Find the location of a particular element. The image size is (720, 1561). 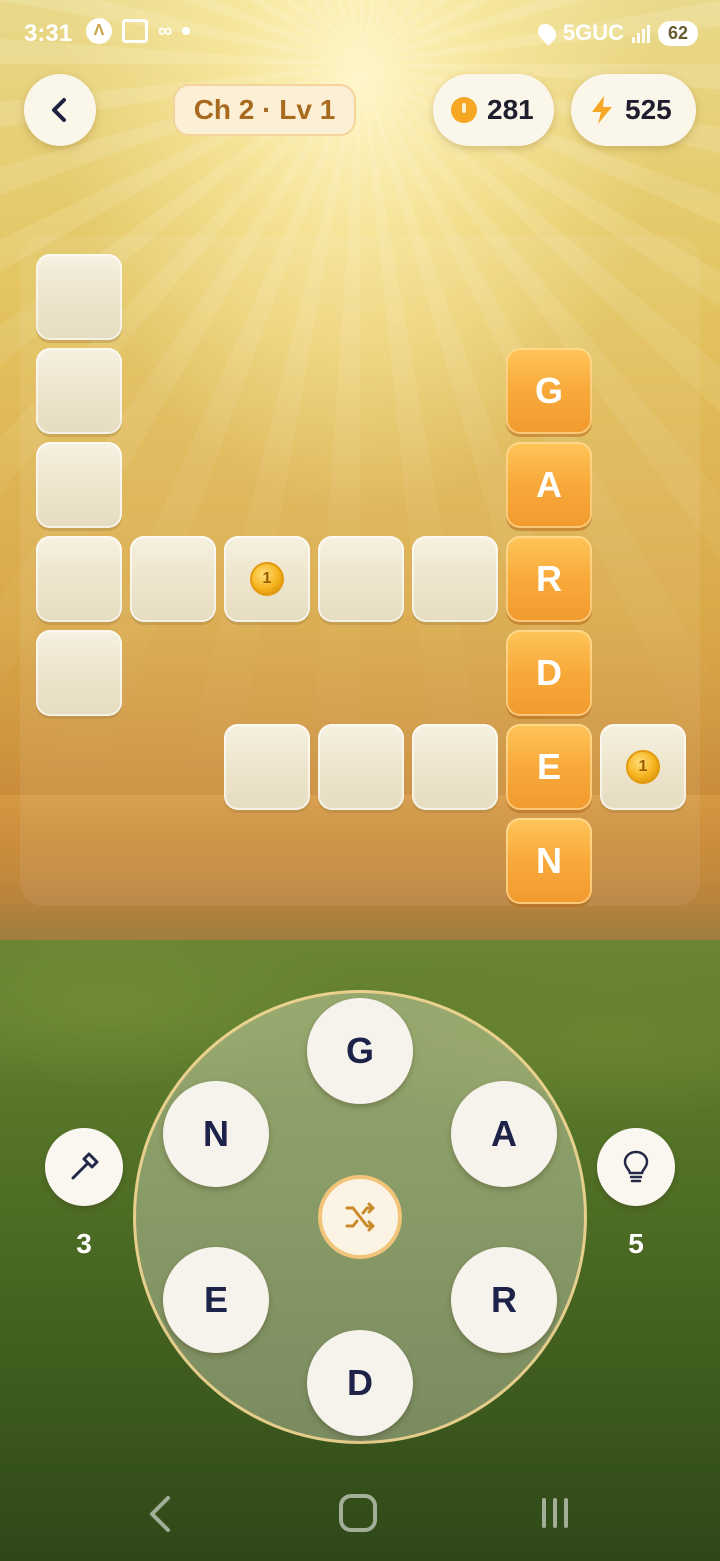

solved-letter-cell: N is located at coordinates (549, 861).